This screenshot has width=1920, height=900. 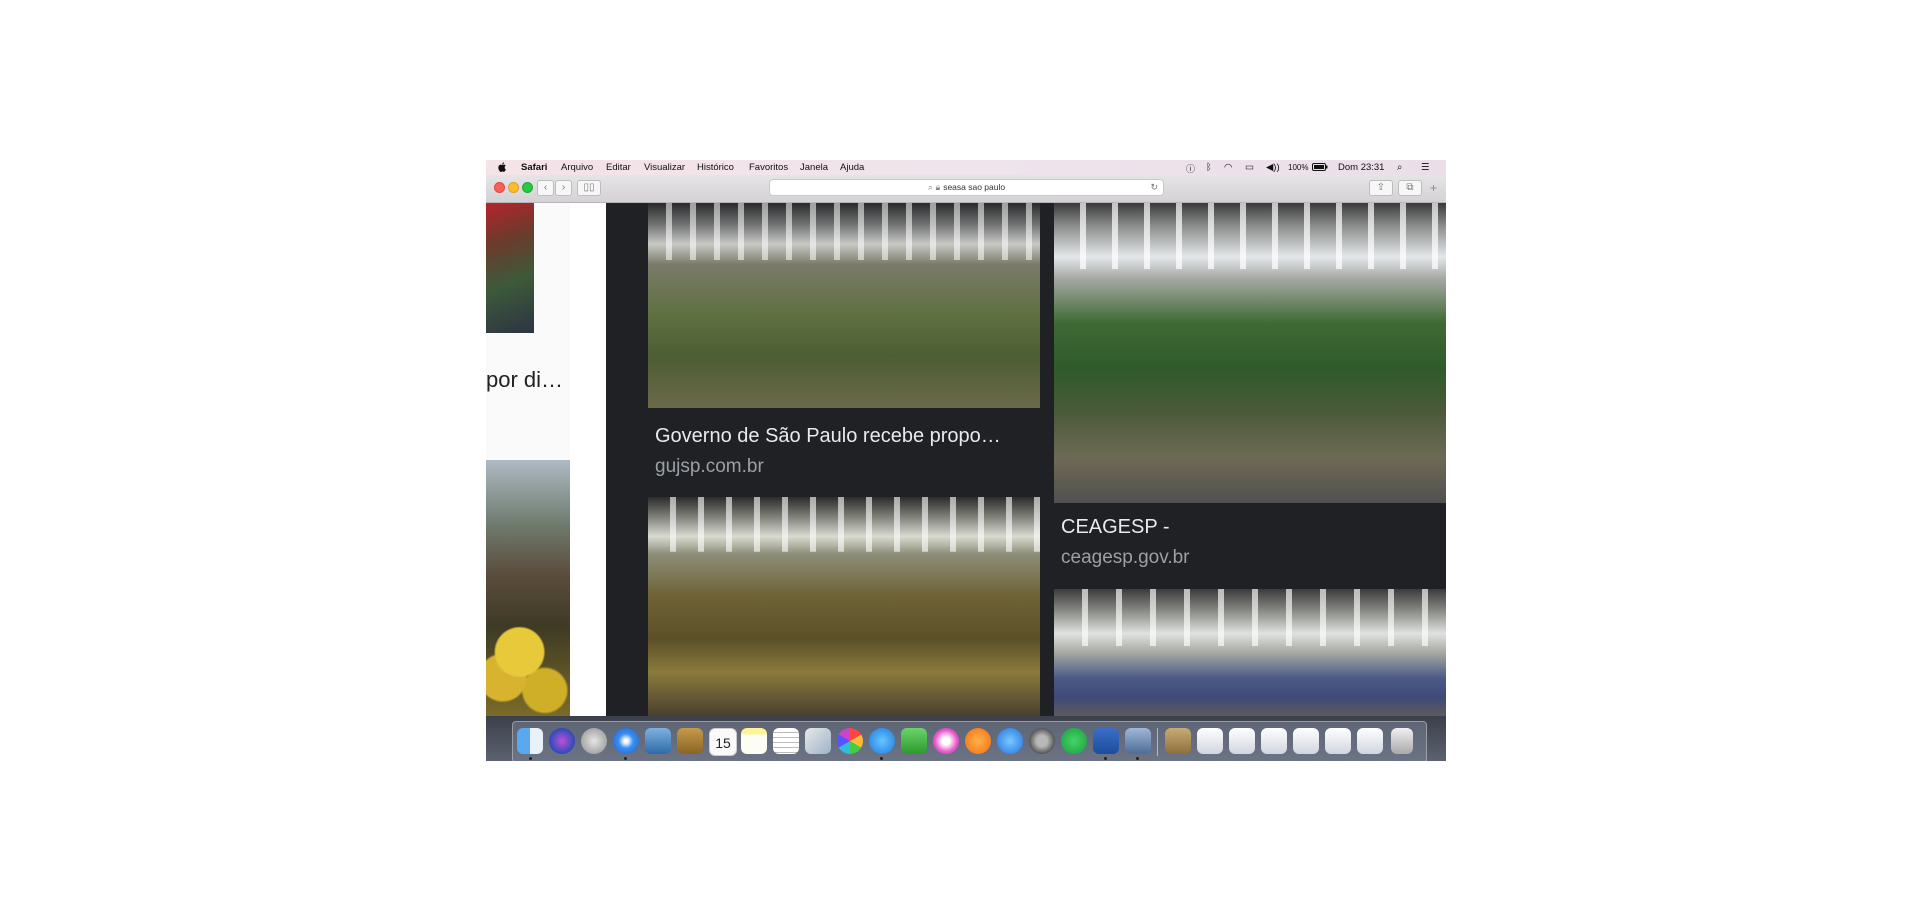 I want to click on notes-icon, so click(x=754, y=741).